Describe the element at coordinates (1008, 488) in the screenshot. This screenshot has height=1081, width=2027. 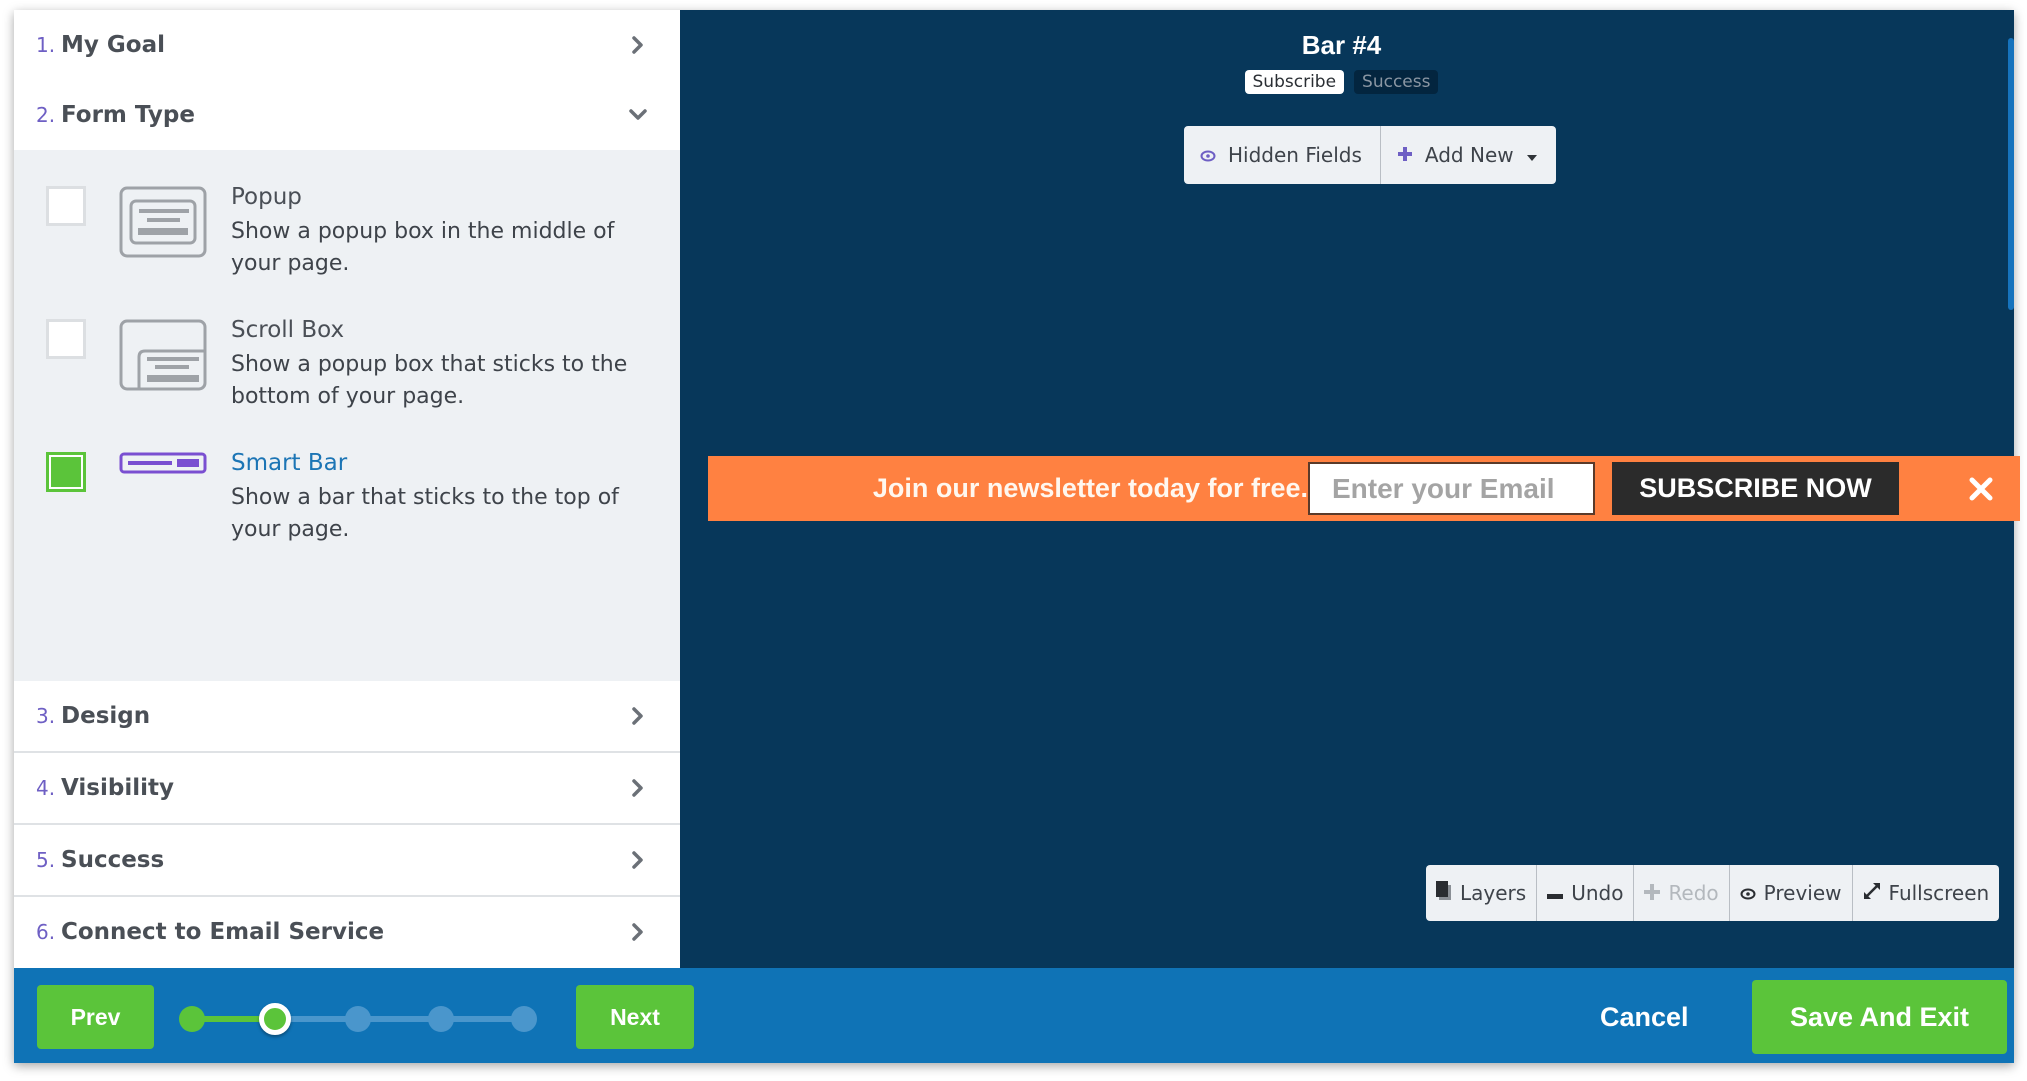
I see `smart-bar-message: Join our newsletter today for free.` at that location.